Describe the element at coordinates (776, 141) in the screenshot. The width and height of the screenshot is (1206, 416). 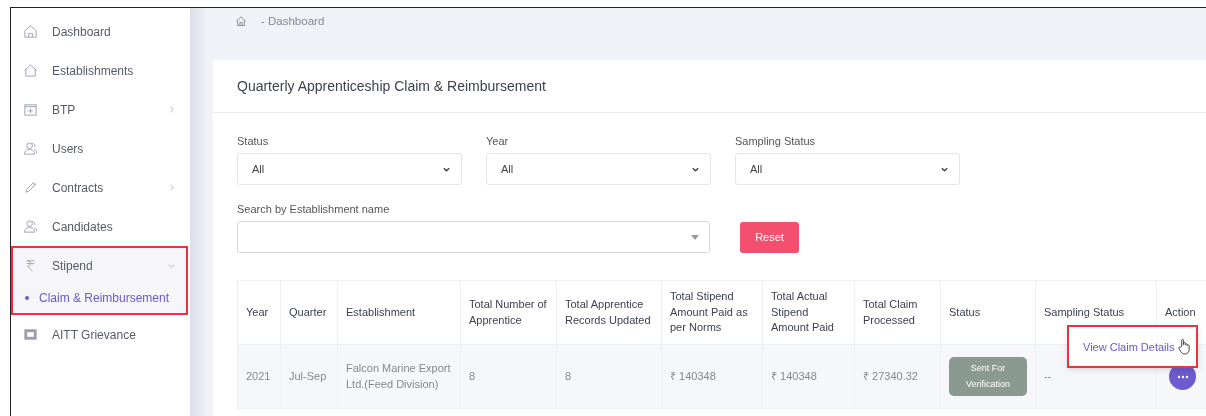
I see `filter-label: Sampling Status` at that location.